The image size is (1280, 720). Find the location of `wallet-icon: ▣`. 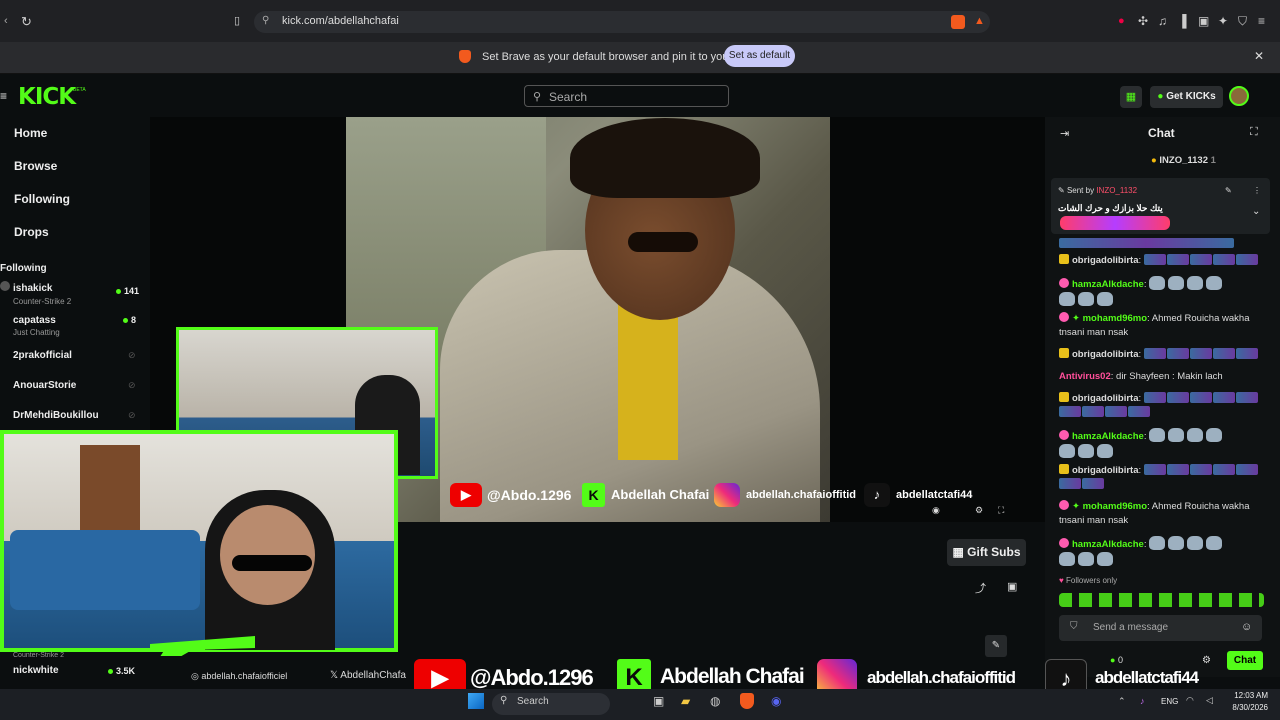

wallet-icon: ▣ is located at coordinates (1203, 21).